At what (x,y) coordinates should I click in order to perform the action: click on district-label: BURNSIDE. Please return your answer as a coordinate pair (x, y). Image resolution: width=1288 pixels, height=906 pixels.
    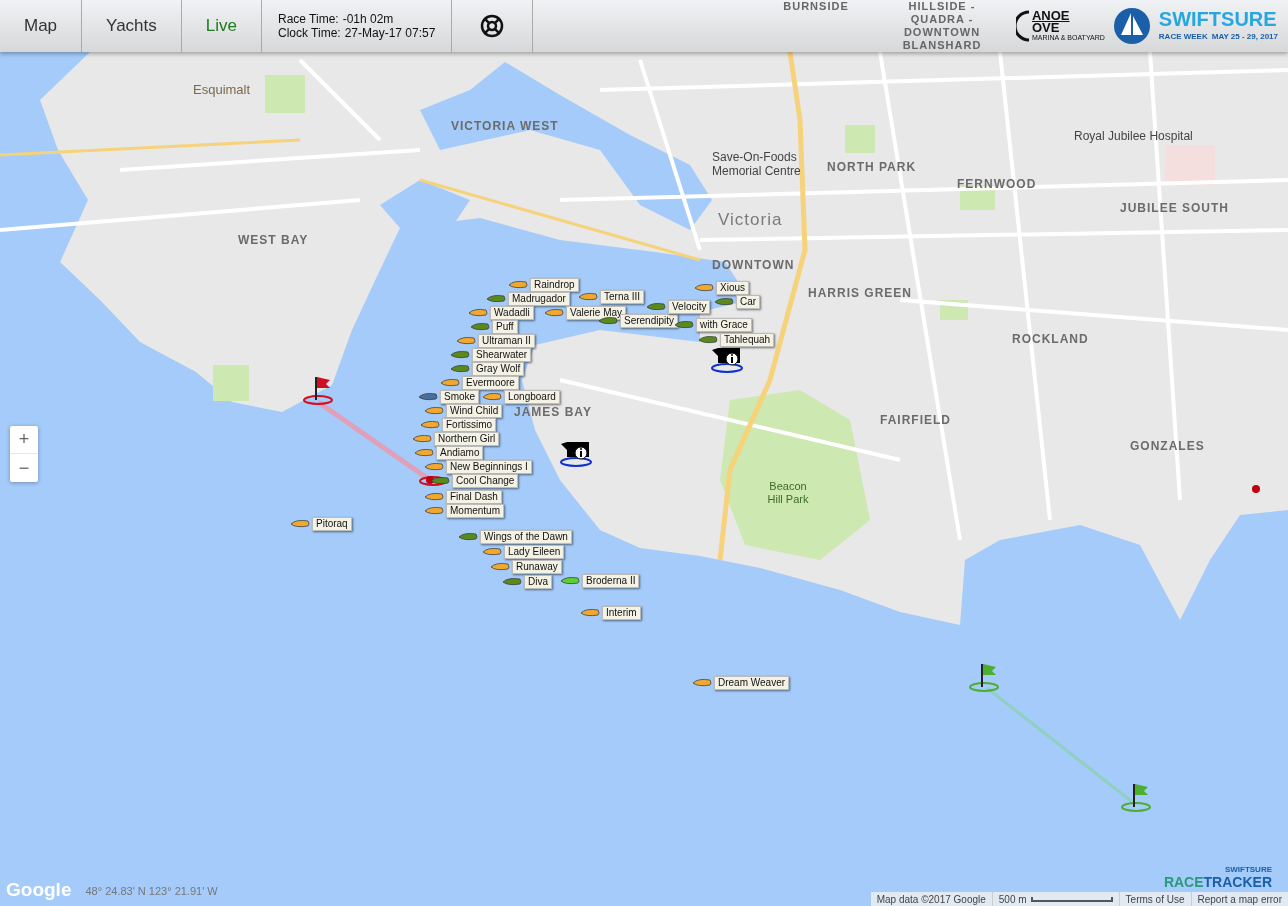
    Looking at the image, I should click on (816, 6).